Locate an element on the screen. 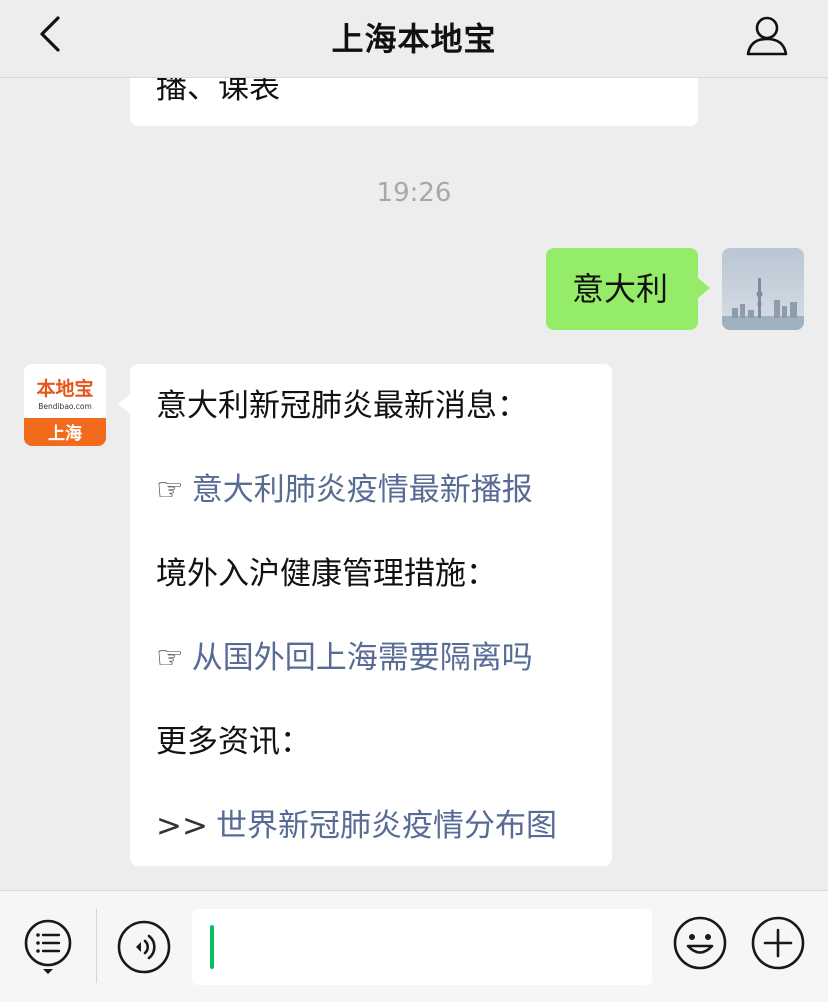 This screenshot has width=828, height=1002. voice-input-button is located at coordinates (144, 947).